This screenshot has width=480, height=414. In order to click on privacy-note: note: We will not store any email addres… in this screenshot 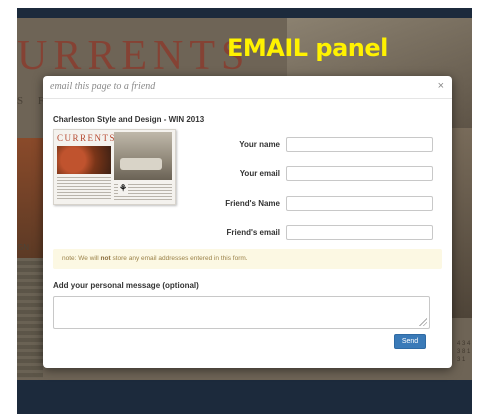, I will do `click(247, 259)`.